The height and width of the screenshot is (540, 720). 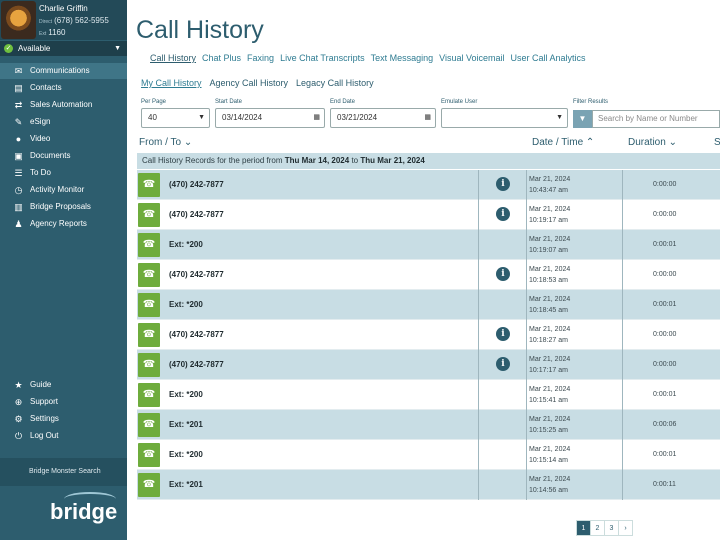 I want to click on envelope-icon: ✉, so click(x=18, y=71).